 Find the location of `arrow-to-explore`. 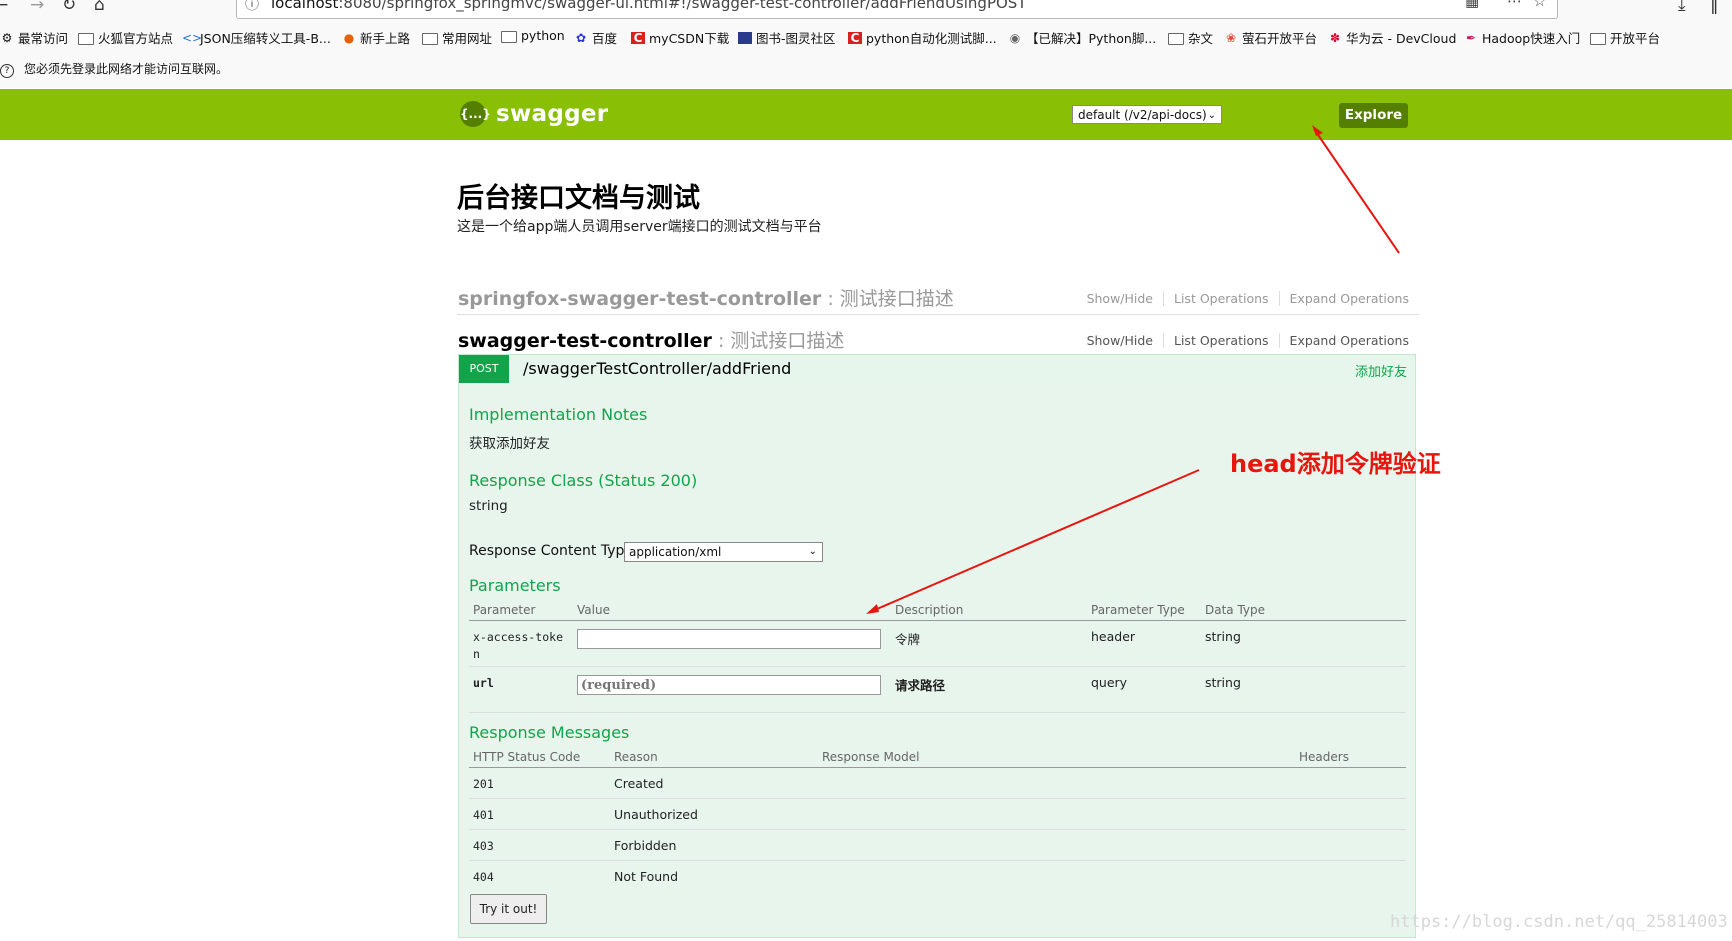

arrow-to-explore is located at coordinates (1356, 191).